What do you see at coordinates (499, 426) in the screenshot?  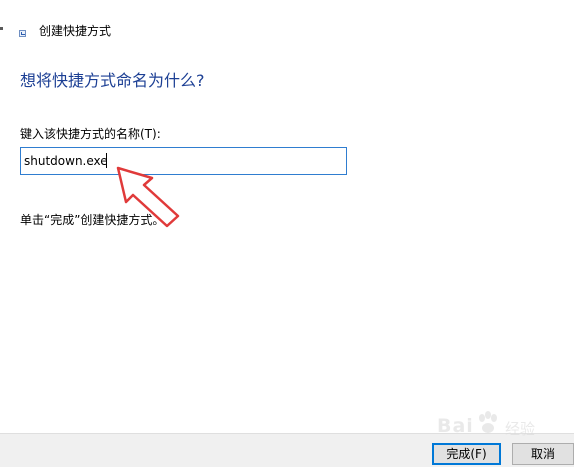 I see `baidu-watermark: Bai 经验` at bounding box center [499, 426].